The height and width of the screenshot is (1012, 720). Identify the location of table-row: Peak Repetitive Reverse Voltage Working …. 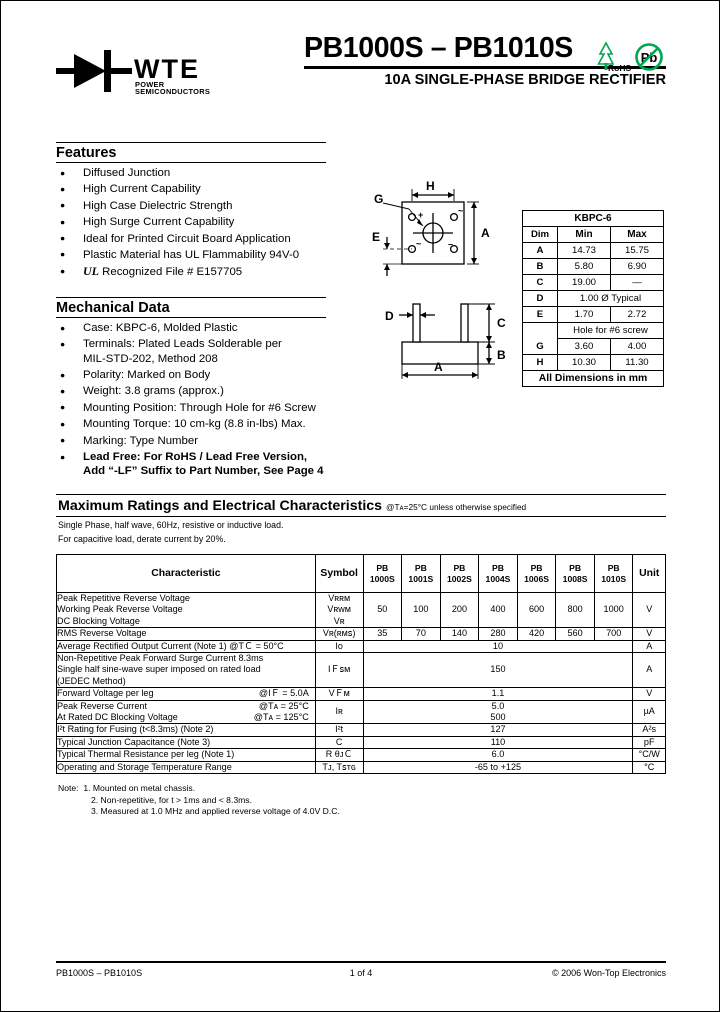
(361, 610).